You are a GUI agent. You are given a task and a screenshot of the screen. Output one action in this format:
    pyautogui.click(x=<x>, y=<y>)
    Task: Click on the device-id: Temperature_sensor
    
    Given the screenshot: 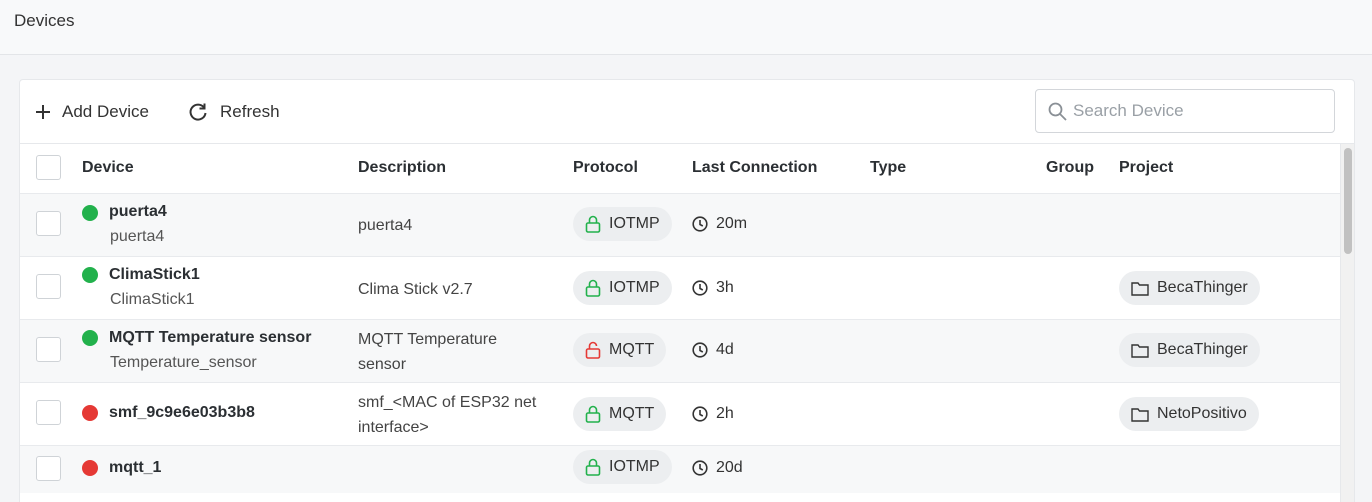 What is the action you would take?
    pyautogui.click(x=183, y=362)
    